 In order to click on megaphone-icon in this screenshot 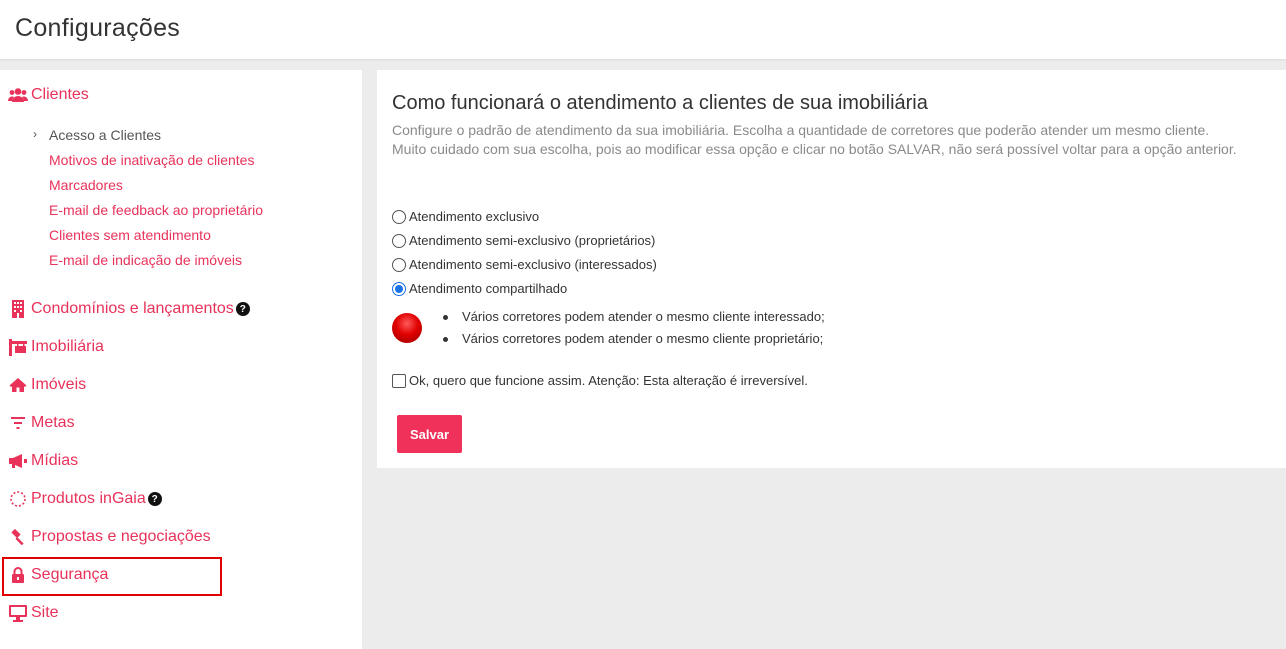, I will do `click(18, 461)`.